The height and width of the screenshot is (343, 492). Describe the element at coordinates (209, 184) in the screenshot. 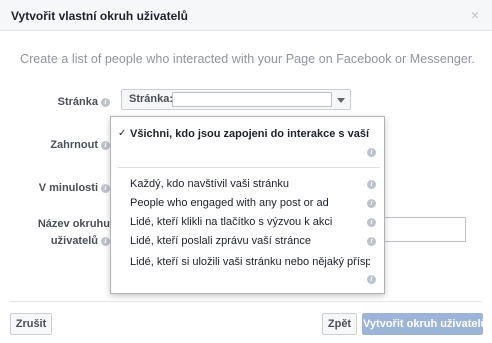

I see `dropdown-option-label: Každý, kdo navštívil vaši stránku` at that location.